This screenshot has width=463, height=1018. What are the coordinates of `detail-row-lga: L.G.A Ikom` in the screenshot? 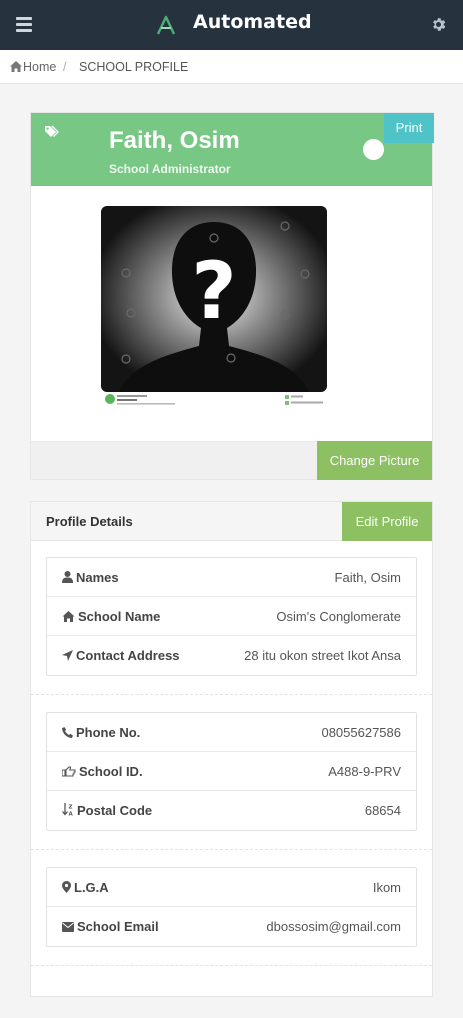 It's located at (231, 887).